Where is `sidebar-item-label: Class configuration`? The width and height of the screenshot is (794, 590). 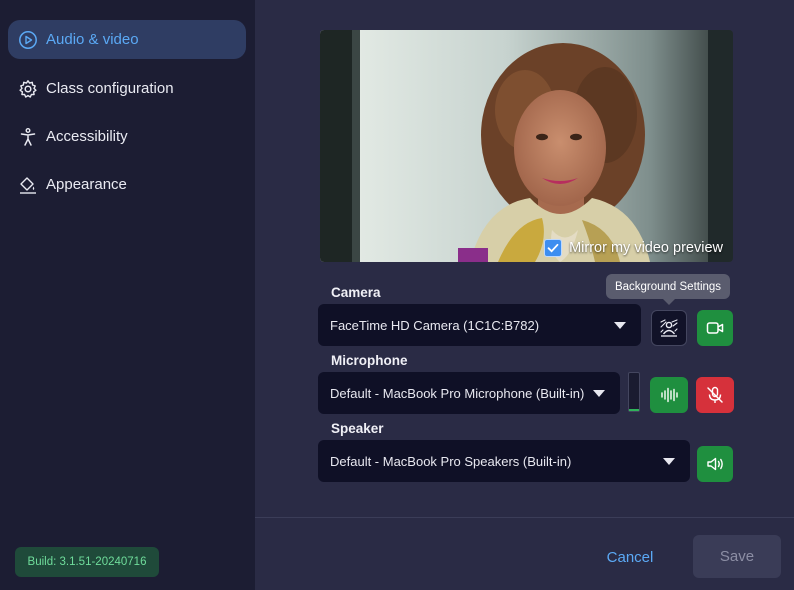 sidebar-item-label: Class configuration is located at coordinates (110, 88).